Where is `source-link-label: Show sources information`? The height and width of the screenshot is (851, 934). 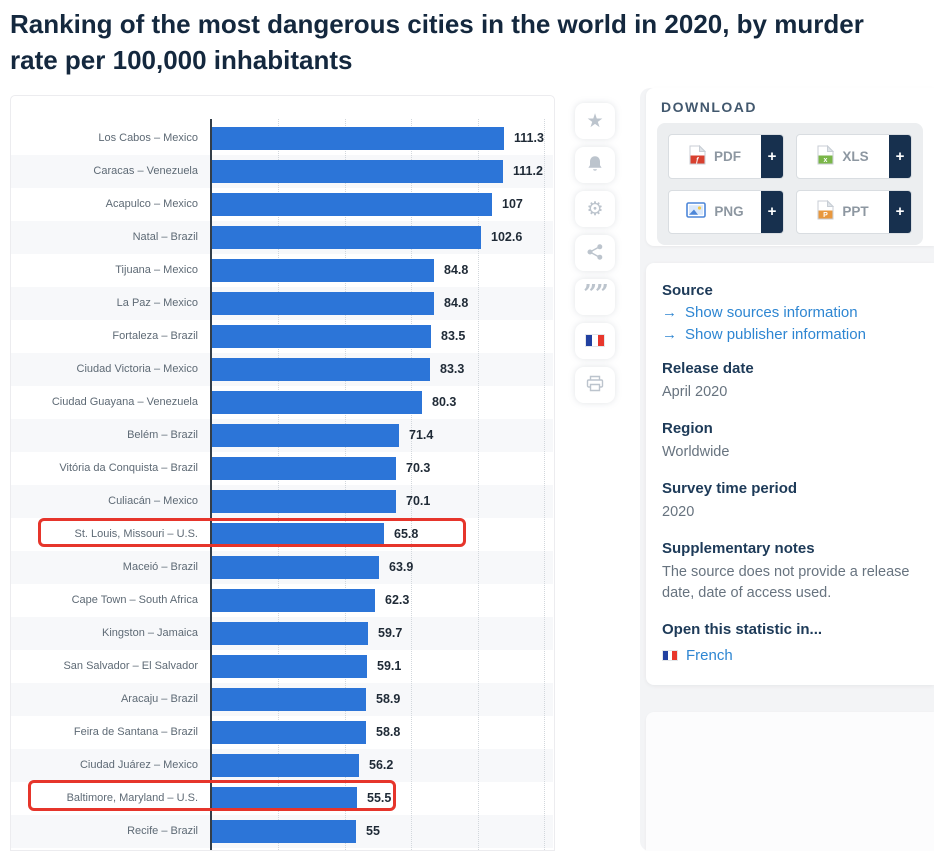 source-link-label: Show sources information is located at coordinates (771, 312).